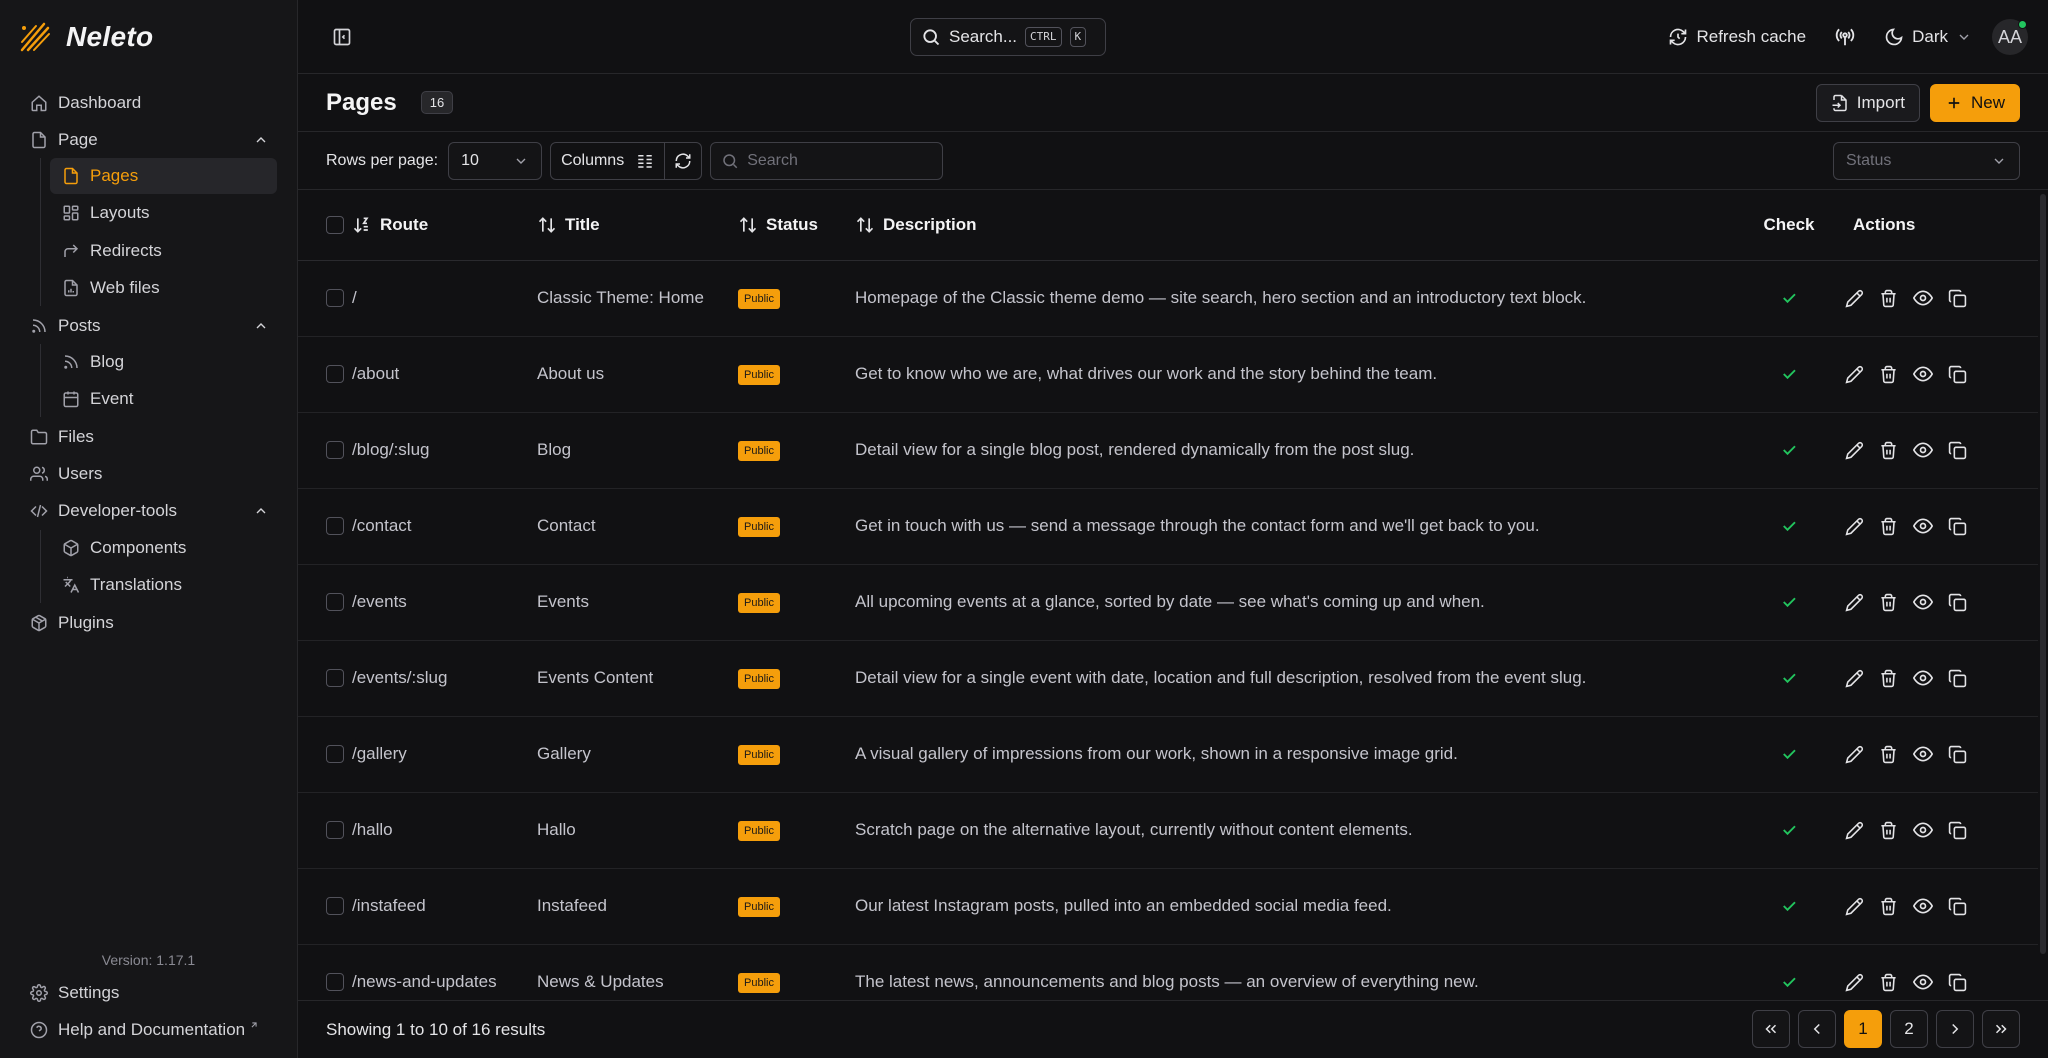 Image resolution: width=2048 pixels, height=1058 pixels. Describe the element at coordinates (637, 225) in the screenshot. I see `column-header-title: Title` at that location.